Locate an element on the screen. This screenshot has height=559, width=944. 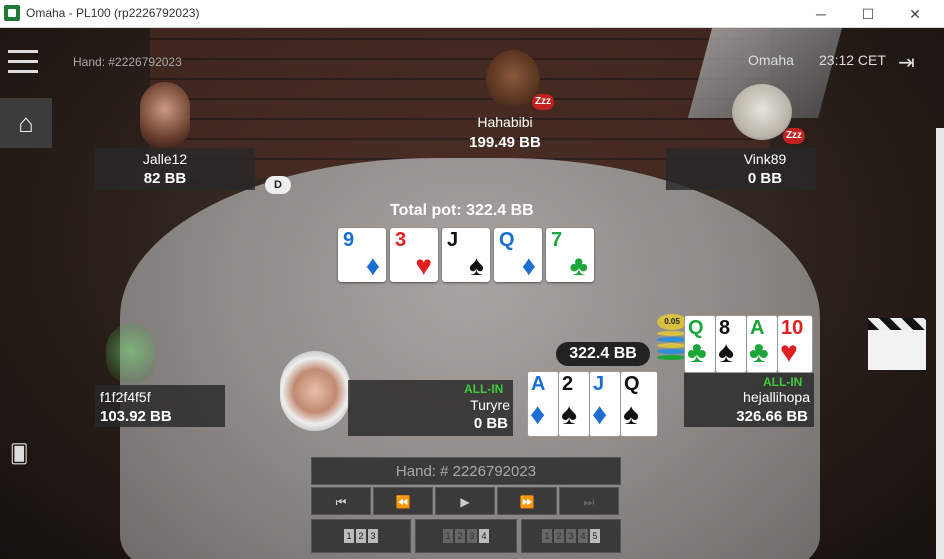
board-card-2: 3 ♥ is located at coordinates (414, 255).